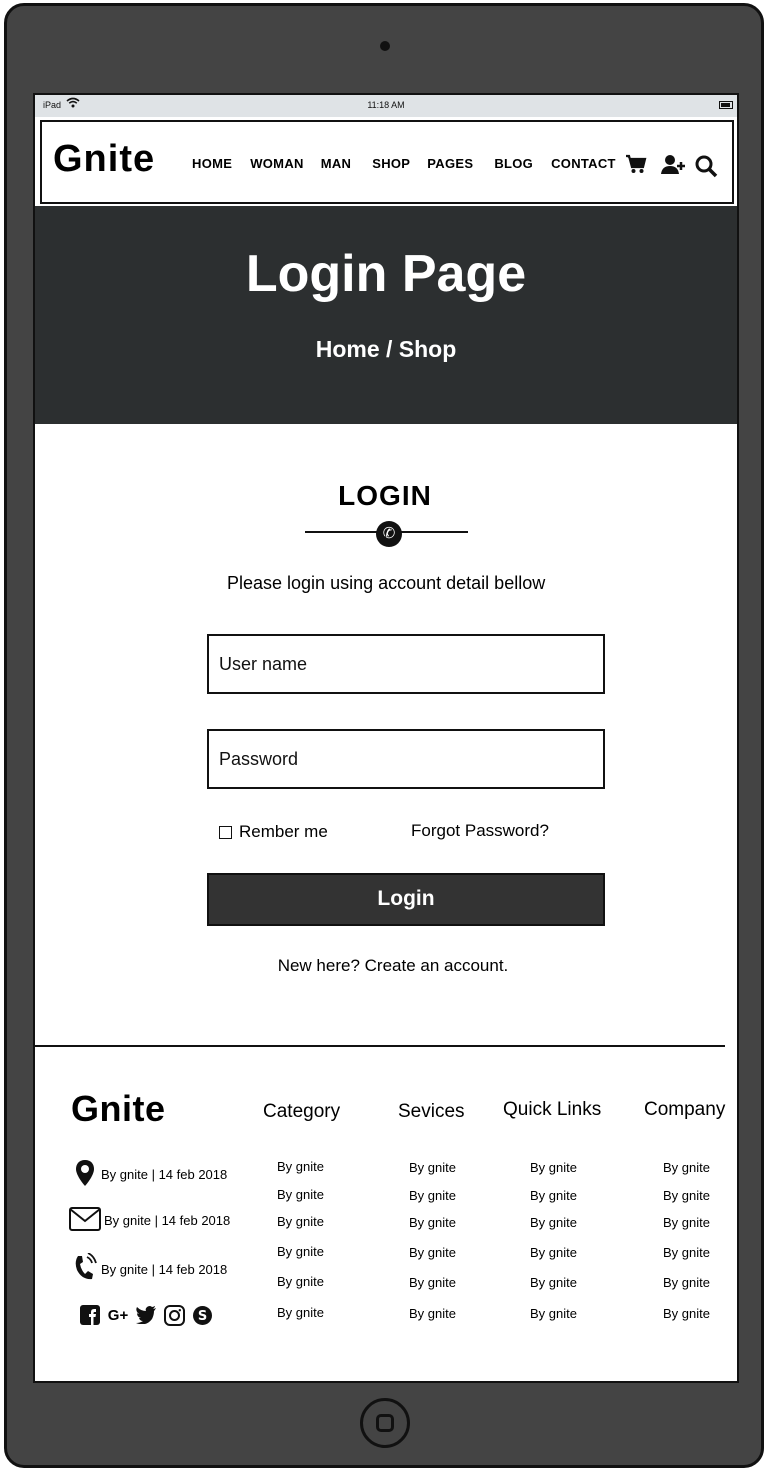 This screenshot has width=768, height=1471. What do you see at coordinates (406, 759) in the screenshot?
I see `password-input` at bounding box center [406, 759].